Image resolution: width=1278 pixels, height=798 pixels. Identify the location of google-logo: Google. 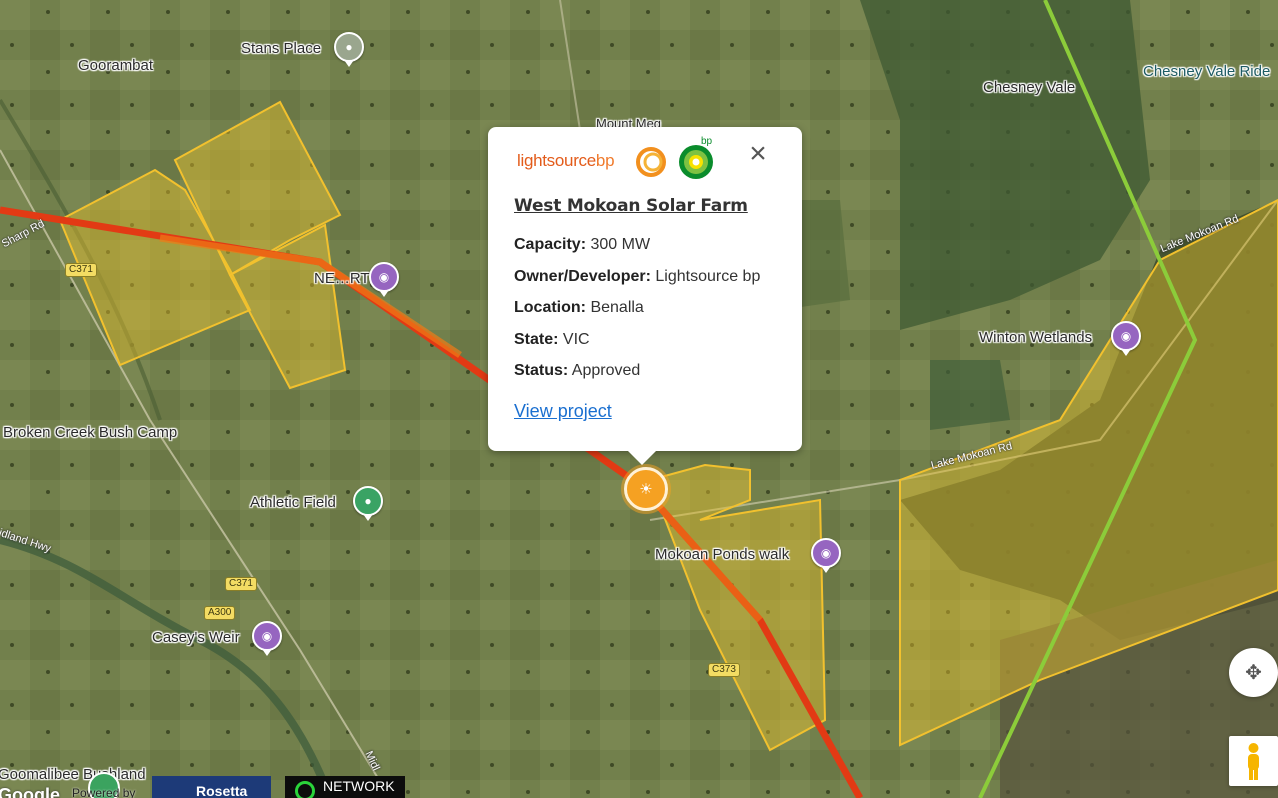
(30, 791).